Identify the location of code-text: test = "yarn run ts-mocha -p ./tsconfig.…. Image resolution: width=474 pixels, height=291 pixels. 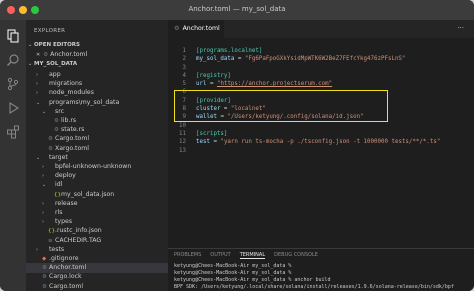
(318, 142).